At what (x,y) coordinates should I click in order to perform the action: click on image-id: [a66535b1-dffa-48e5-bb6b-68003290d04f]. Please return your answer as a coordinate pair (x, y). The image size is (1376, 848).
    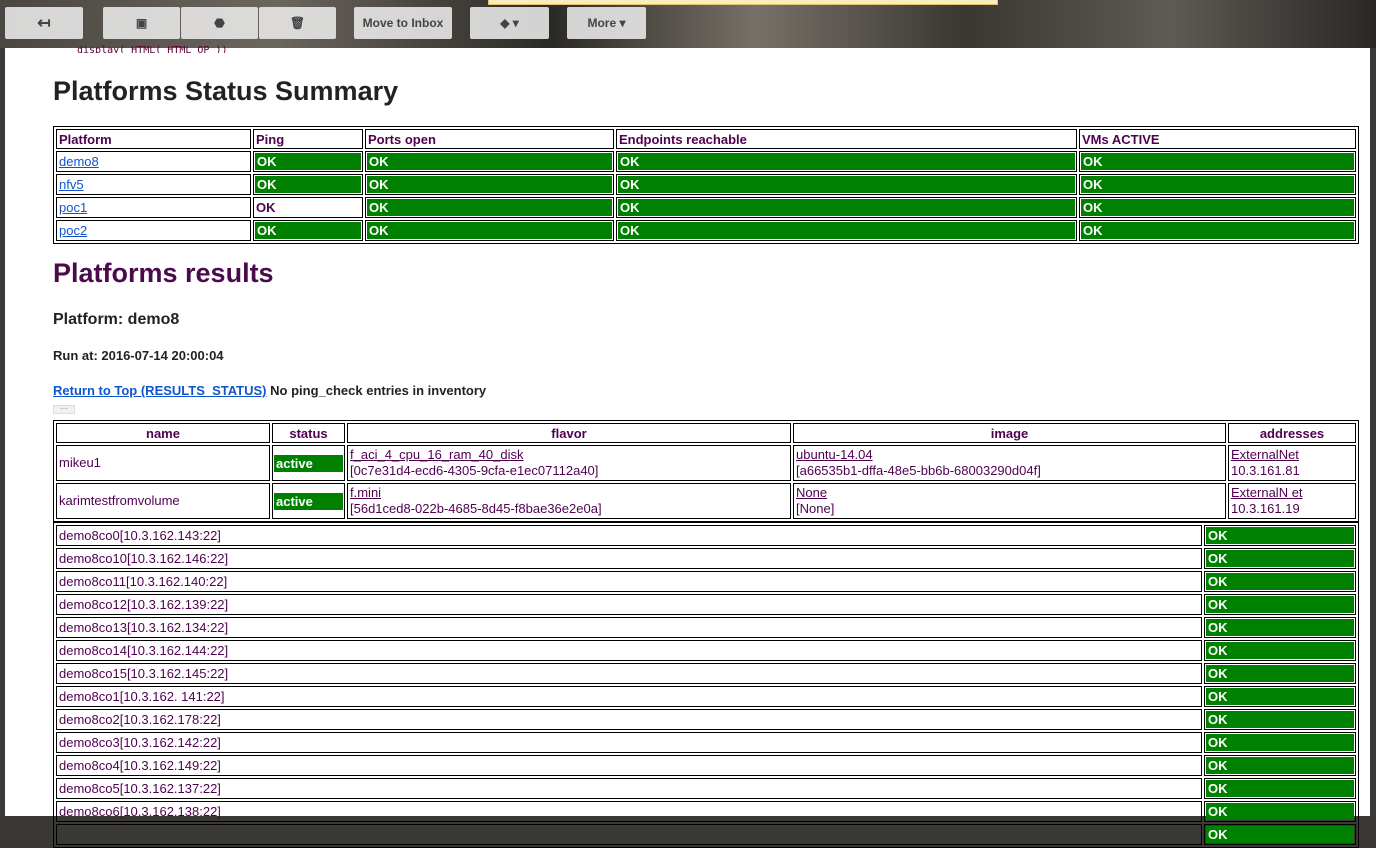
    Looking at the image, I should click on (918, 470).